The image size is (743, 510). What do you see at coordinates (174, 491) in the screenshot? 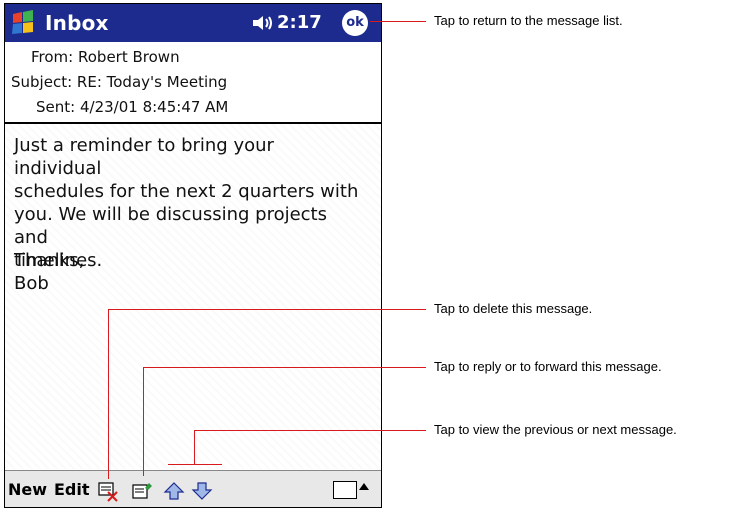
I see `previous-message-icon` at bounding box center [174, 491].